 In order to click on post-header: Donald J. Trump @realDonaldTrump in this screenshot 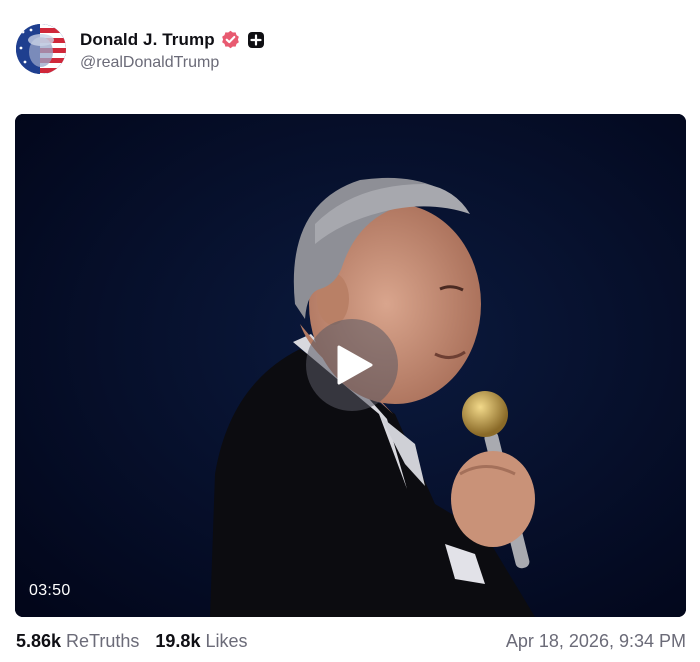, I will do `click(140, 49)`.